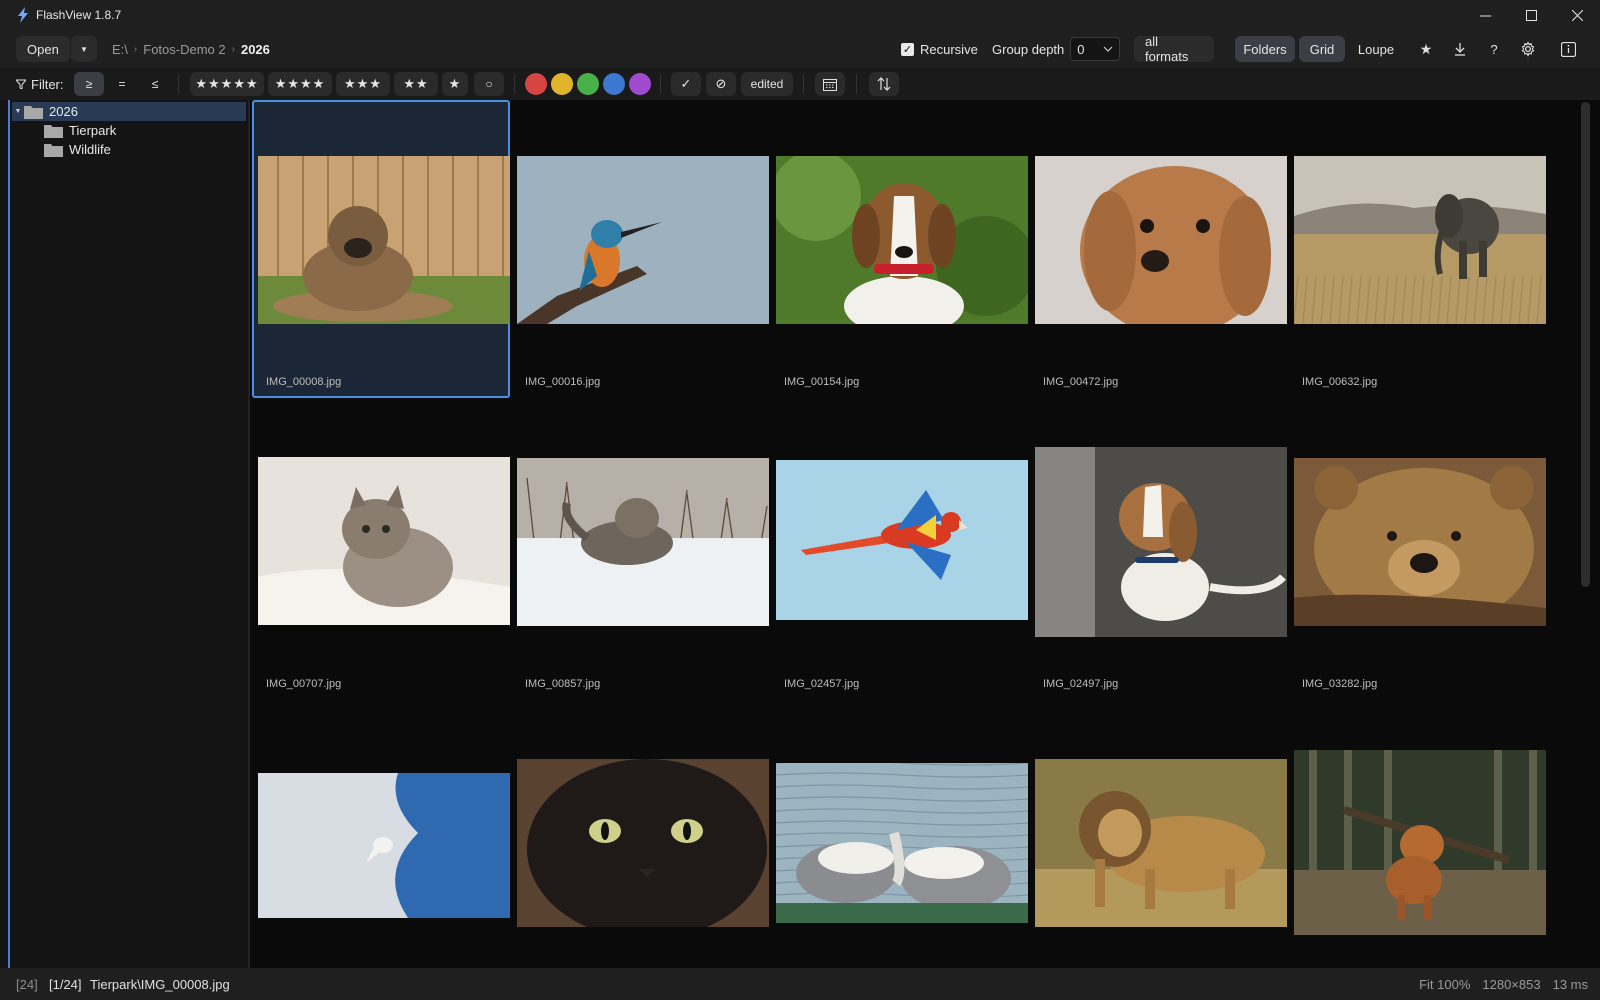 The height and width of the screenshot is (1000, 1600). What do you see at coordinates (563, 684) in the screenshot?
I see `thumbnail-filename: IMG_00857.jpg` at bounding box center [563, 684].